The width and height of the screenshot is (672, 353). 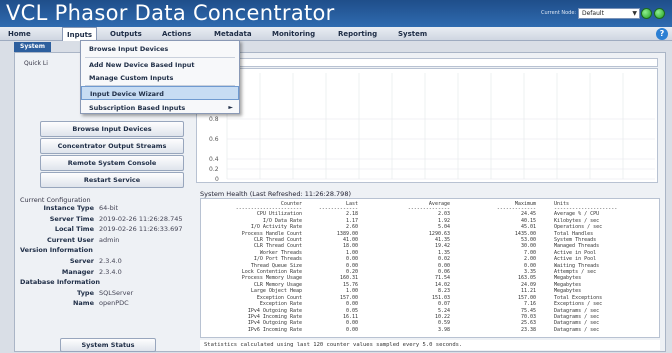 I want to click on config-key: Manager, so click(x=77, y=271).